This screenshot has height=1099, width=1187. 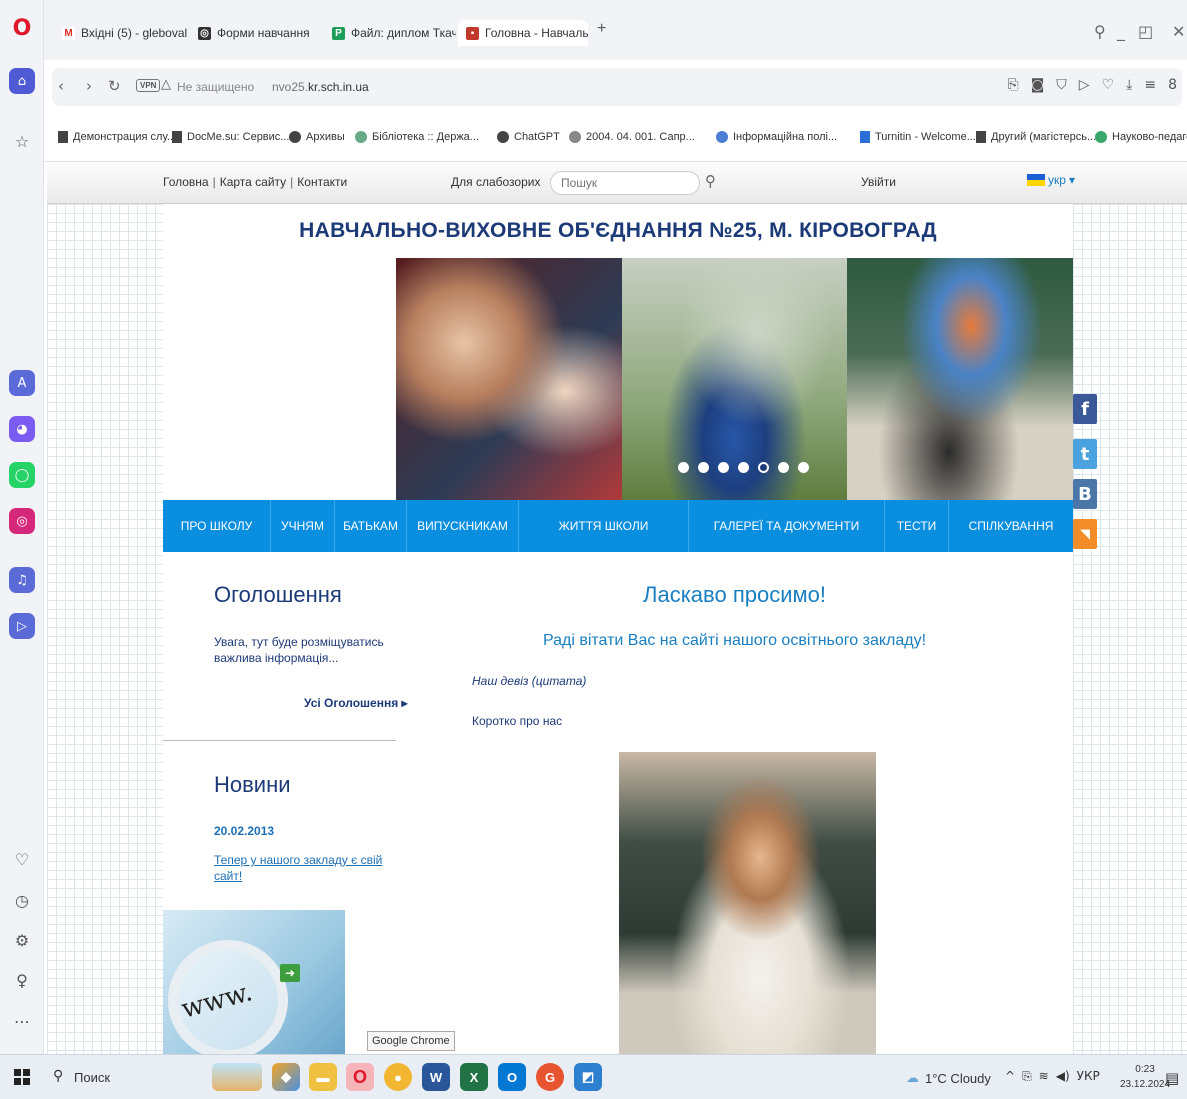 I want to click on chrome-icon: ●, so click(x=398, y=1077).